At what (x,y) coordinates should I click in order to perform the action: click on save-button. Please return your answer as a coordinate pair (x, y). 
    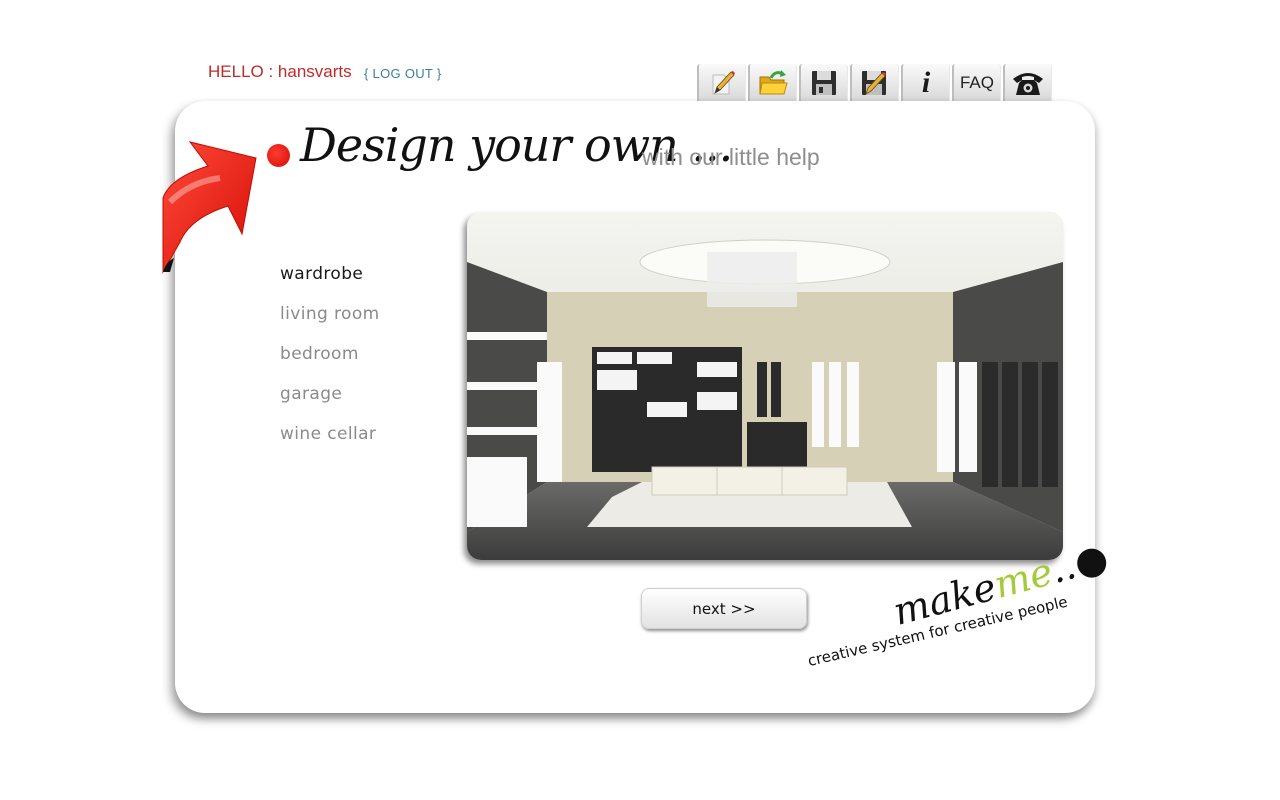
    Looking at the image, I should click on (823, 83).